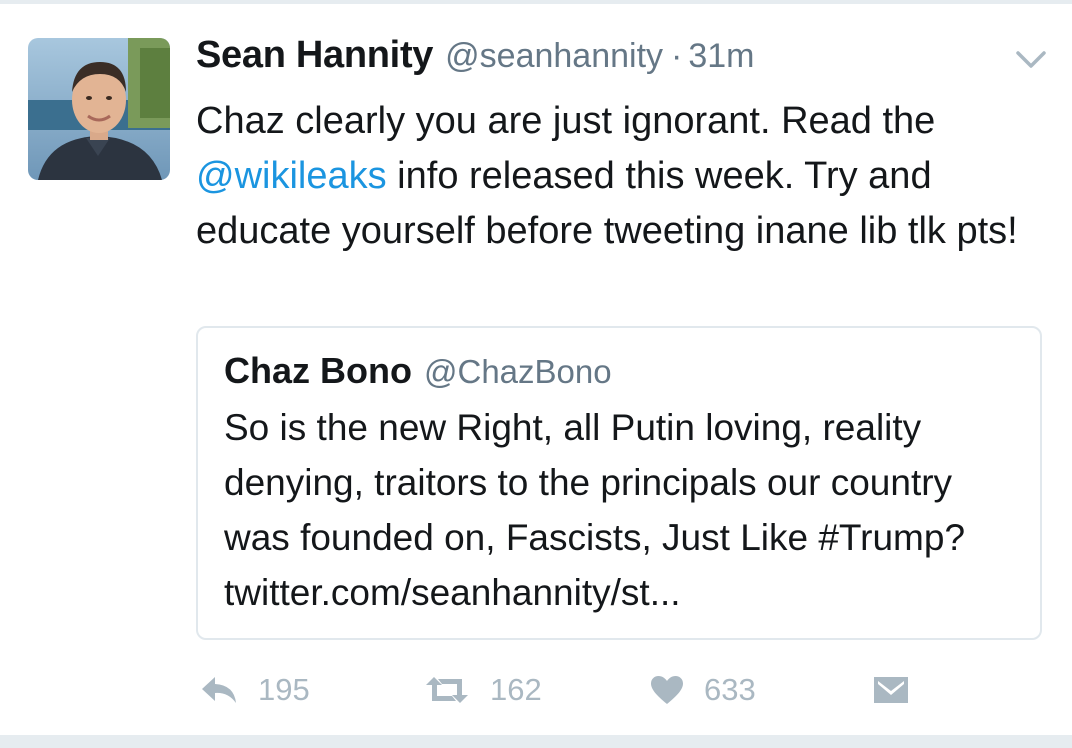 The image size is (1072, 748). I want to click on bottom-divider, so click(536, 741).